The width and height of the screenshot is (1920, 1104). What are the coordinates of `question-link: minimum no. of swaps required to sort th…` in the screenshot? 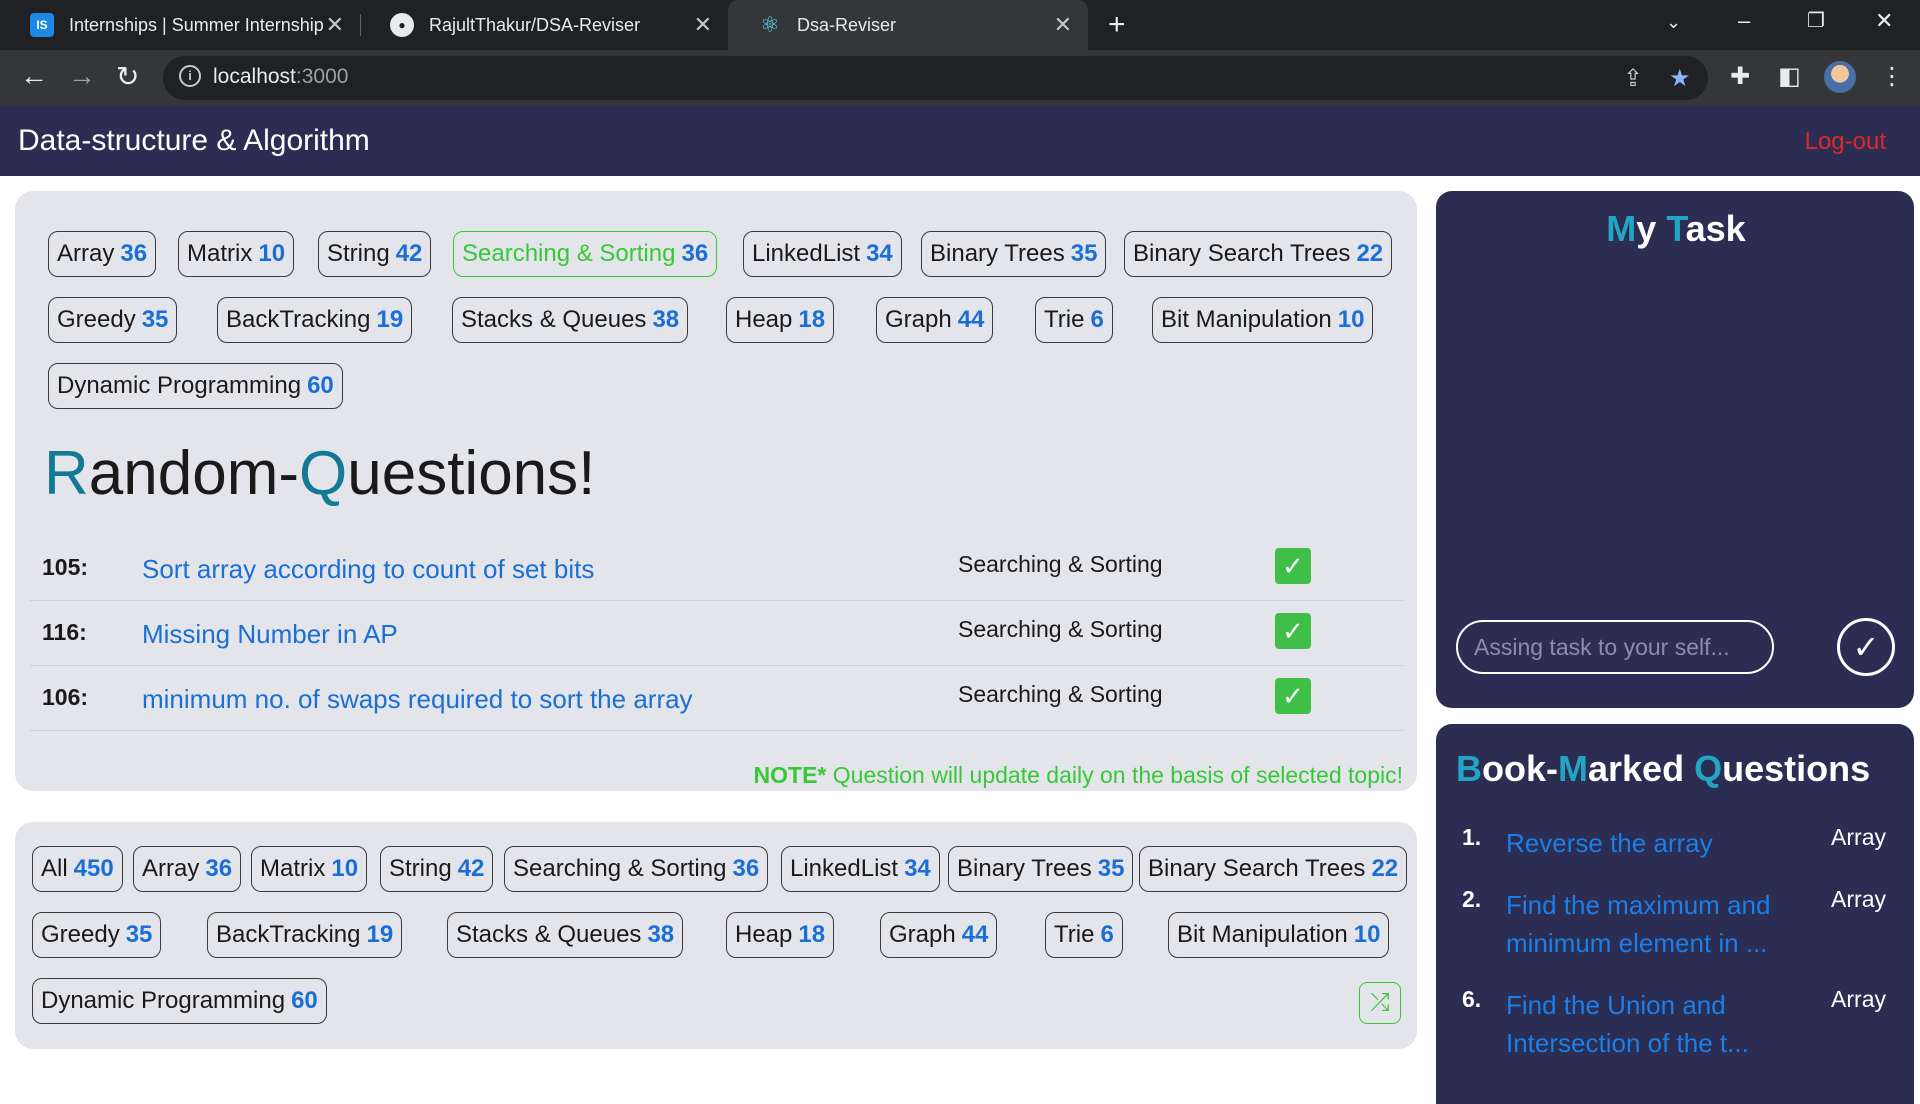 It's located at (417, 699).